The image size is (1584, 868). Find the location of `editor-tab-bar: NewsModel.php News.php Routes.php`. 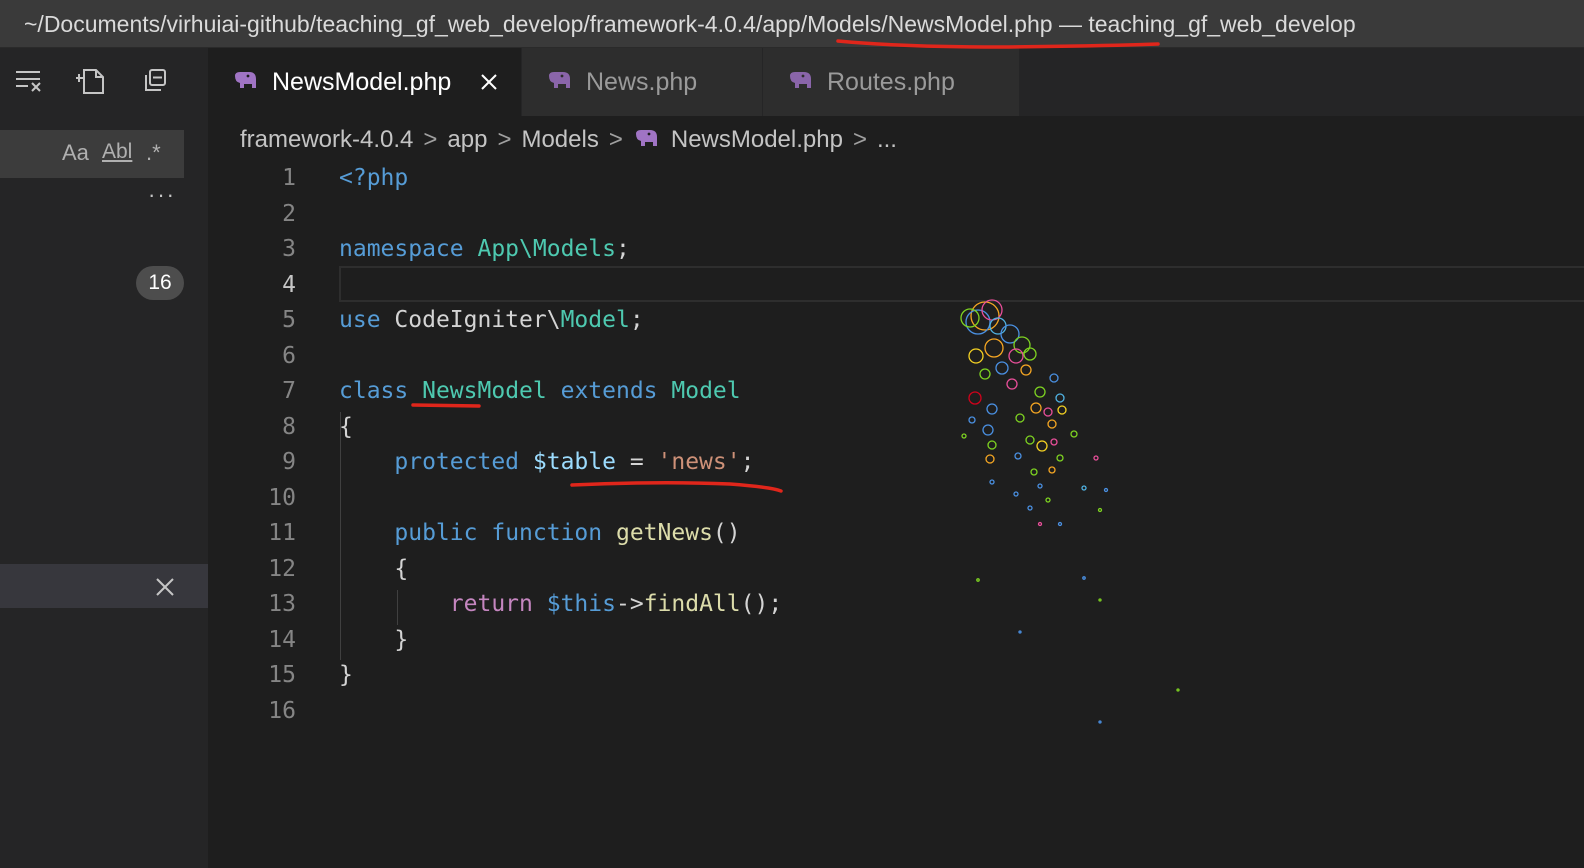

editor-tab-bar: NewsModel.php News.php Routes.php is located at coordinates (896, 82).